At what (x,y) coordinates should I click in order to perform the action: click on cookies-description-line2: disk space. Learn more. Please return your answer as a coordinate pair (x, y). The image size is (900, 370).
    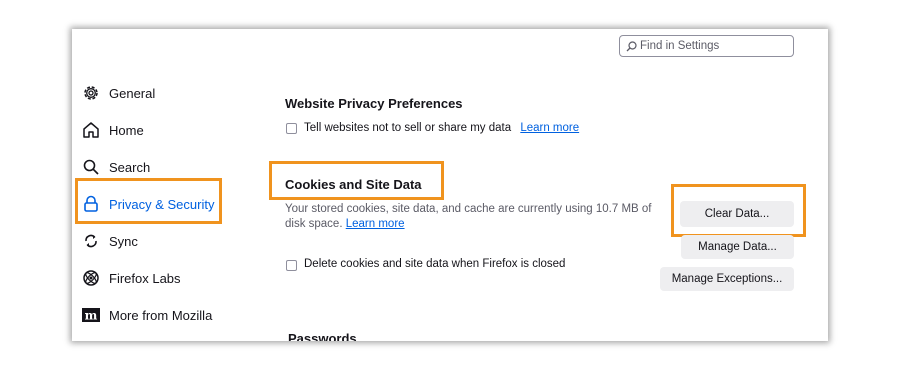
    Looking at the image, I should click on (345, 224).